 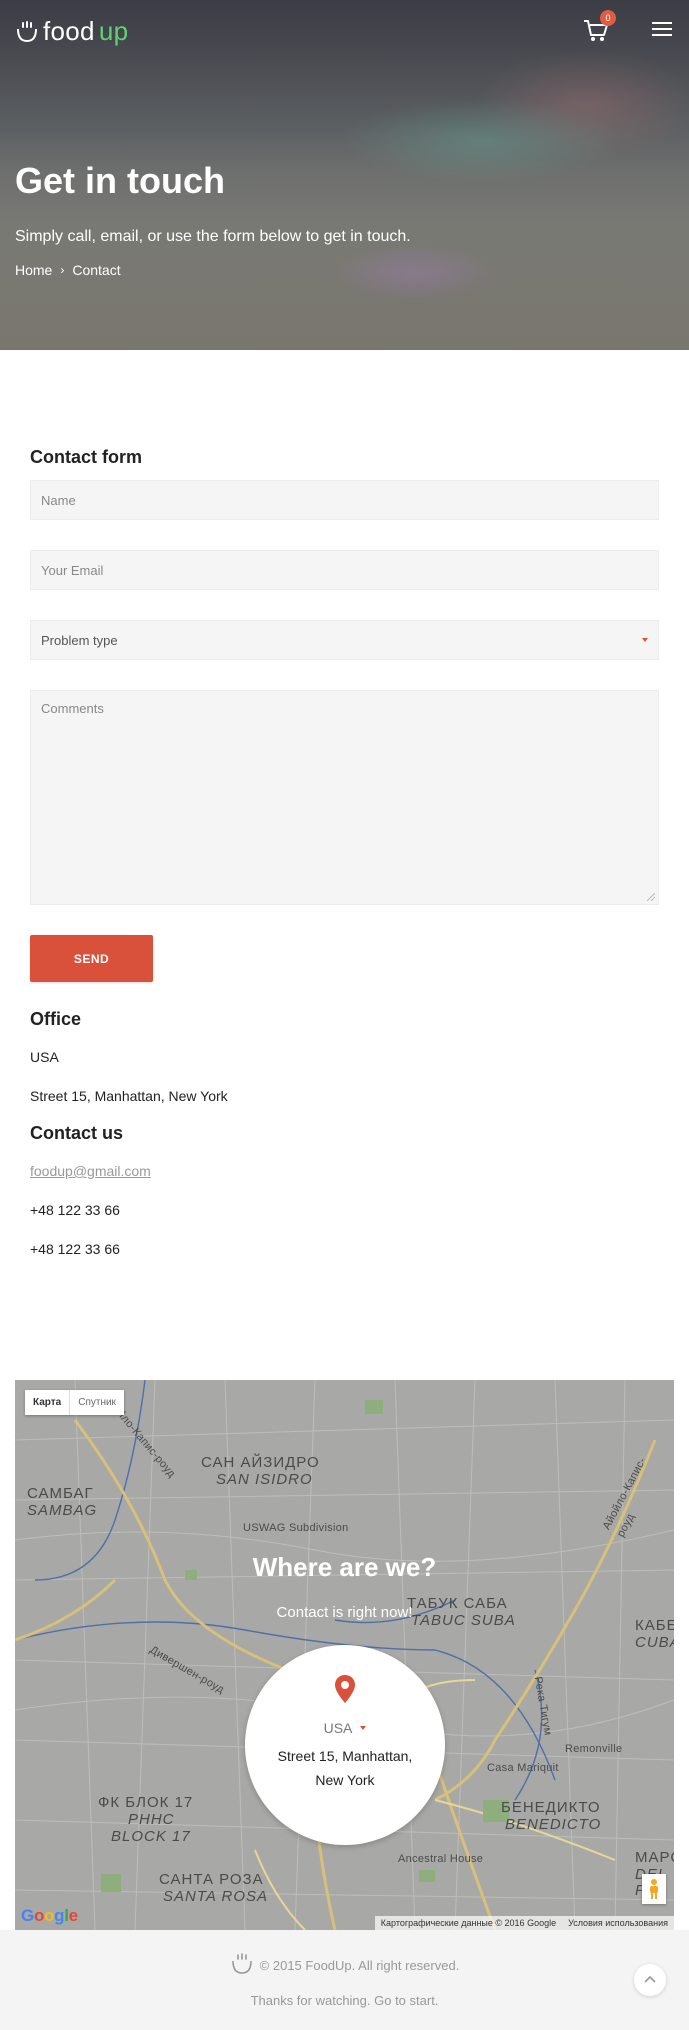 What do you see at coordinates (441, 1859) in the screenshot?
I see `map-label-ancestral: Ancestral House` at bounding box center [441, 1859].